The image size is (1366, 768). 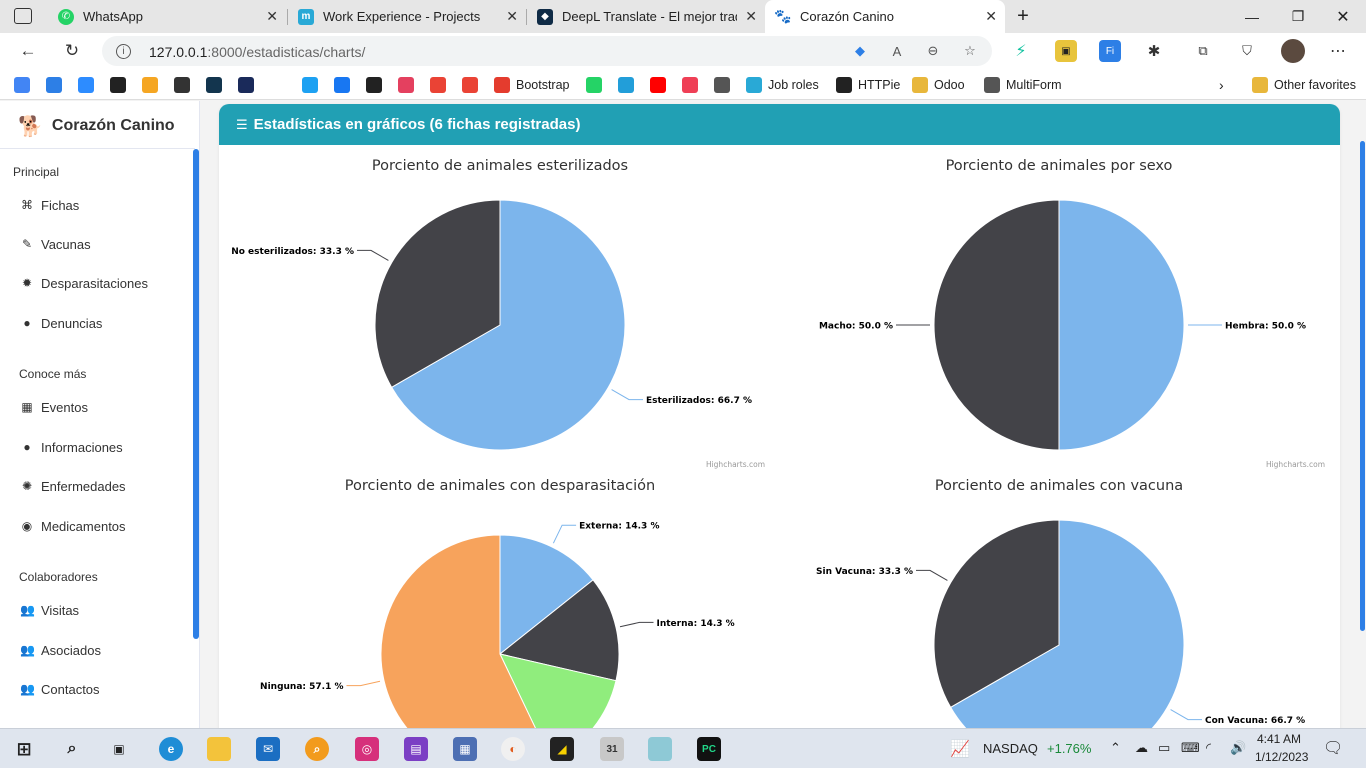 What do you see at coordinates (24, 749) in the screenshot?
I see `windows-start-icon: ⊞` at bounding box center [24, 749].